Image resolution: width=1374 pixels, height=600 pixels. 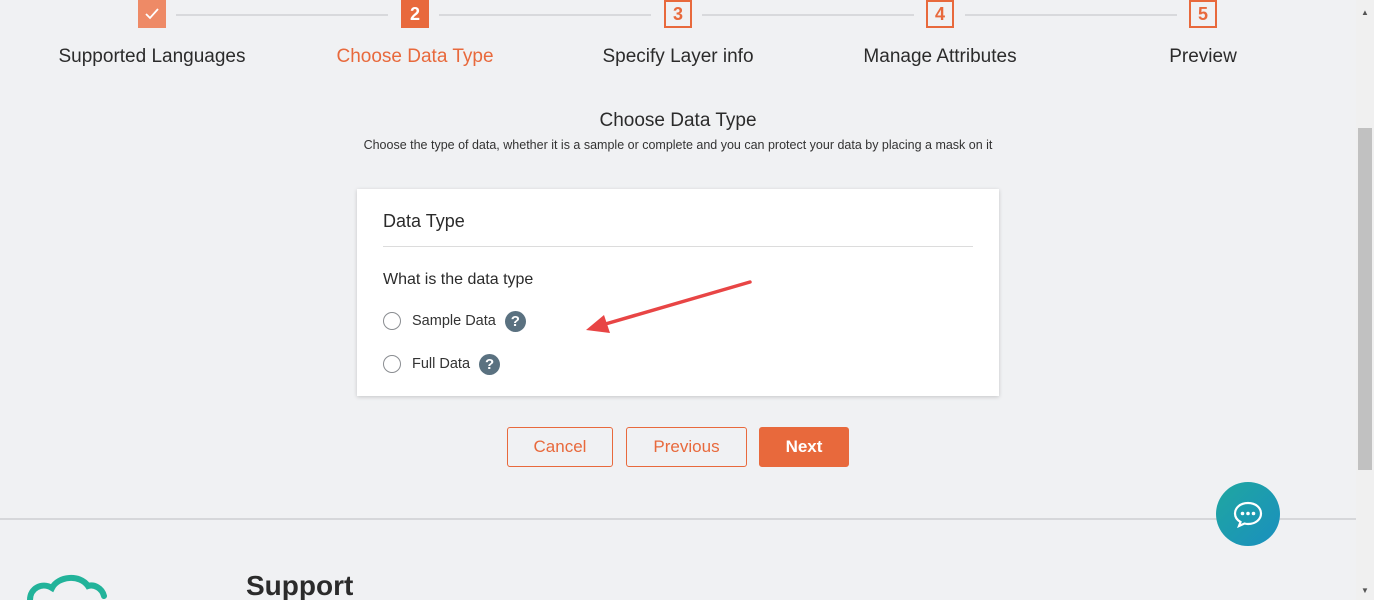 I want to click on option-full-data: Full Data ?, so click(x=678, y=364).